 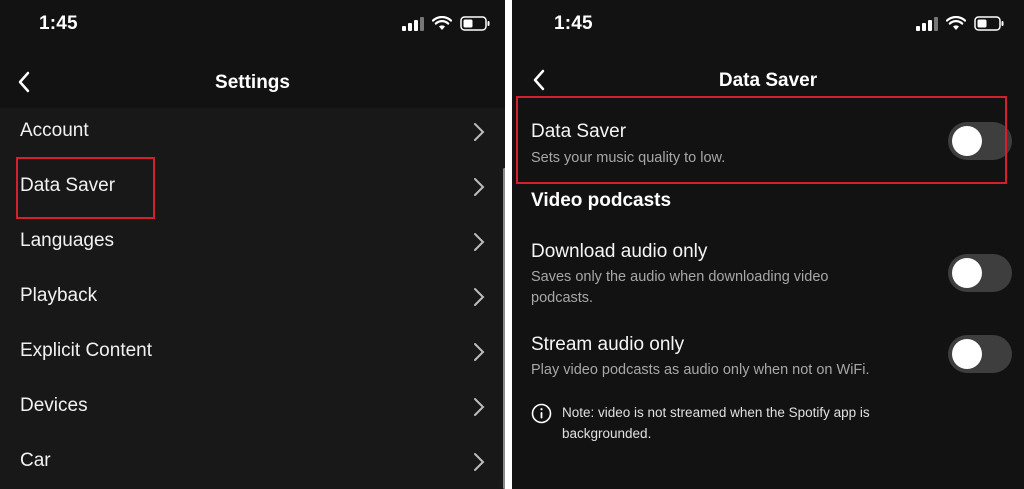 What do you see at coordinates (768, 80) in the screenshot?
I see `page-title: Data Saver` at bounding box center [768, 80].